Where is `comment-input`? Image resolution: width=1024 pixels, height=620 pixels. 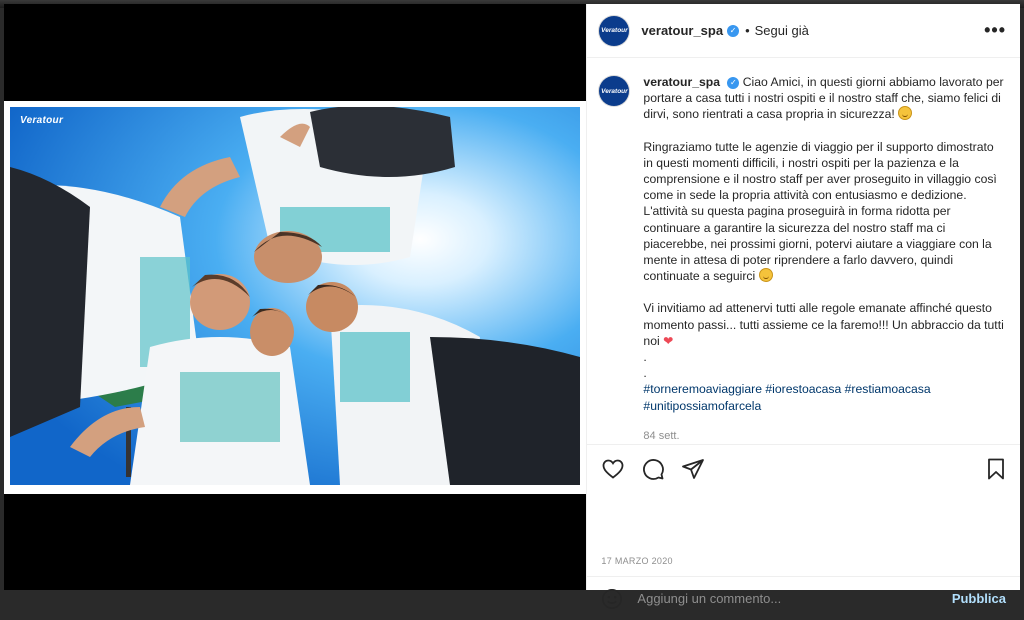 comment-input is located at coordinates (793, 598).